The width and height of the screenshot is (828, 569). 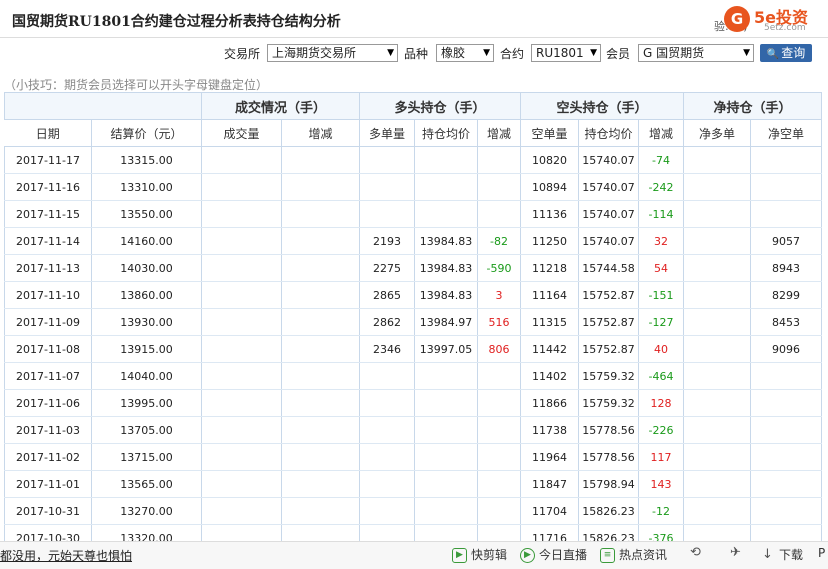 What do you see at coordinates (48, 268) in the screenshot?
I see `table-cell: 2017-11-13` at bounding box center [48, 268].